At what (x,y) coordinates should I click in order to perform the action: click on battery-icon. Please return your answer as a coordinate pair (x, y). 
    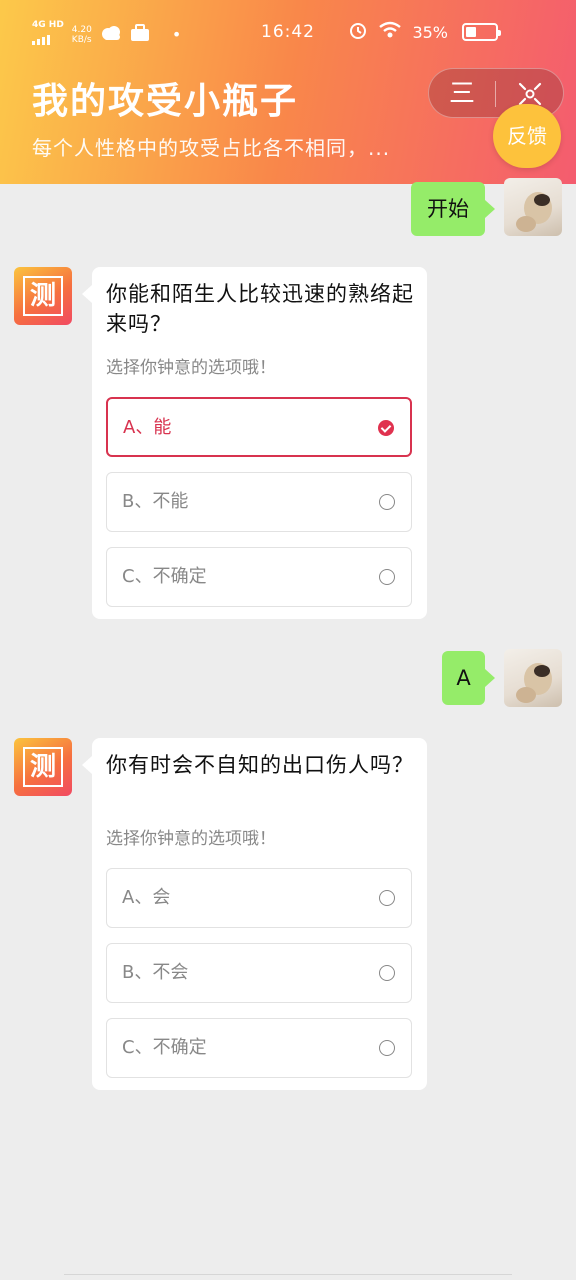
    Looking at the image, I should click on (481, 32).